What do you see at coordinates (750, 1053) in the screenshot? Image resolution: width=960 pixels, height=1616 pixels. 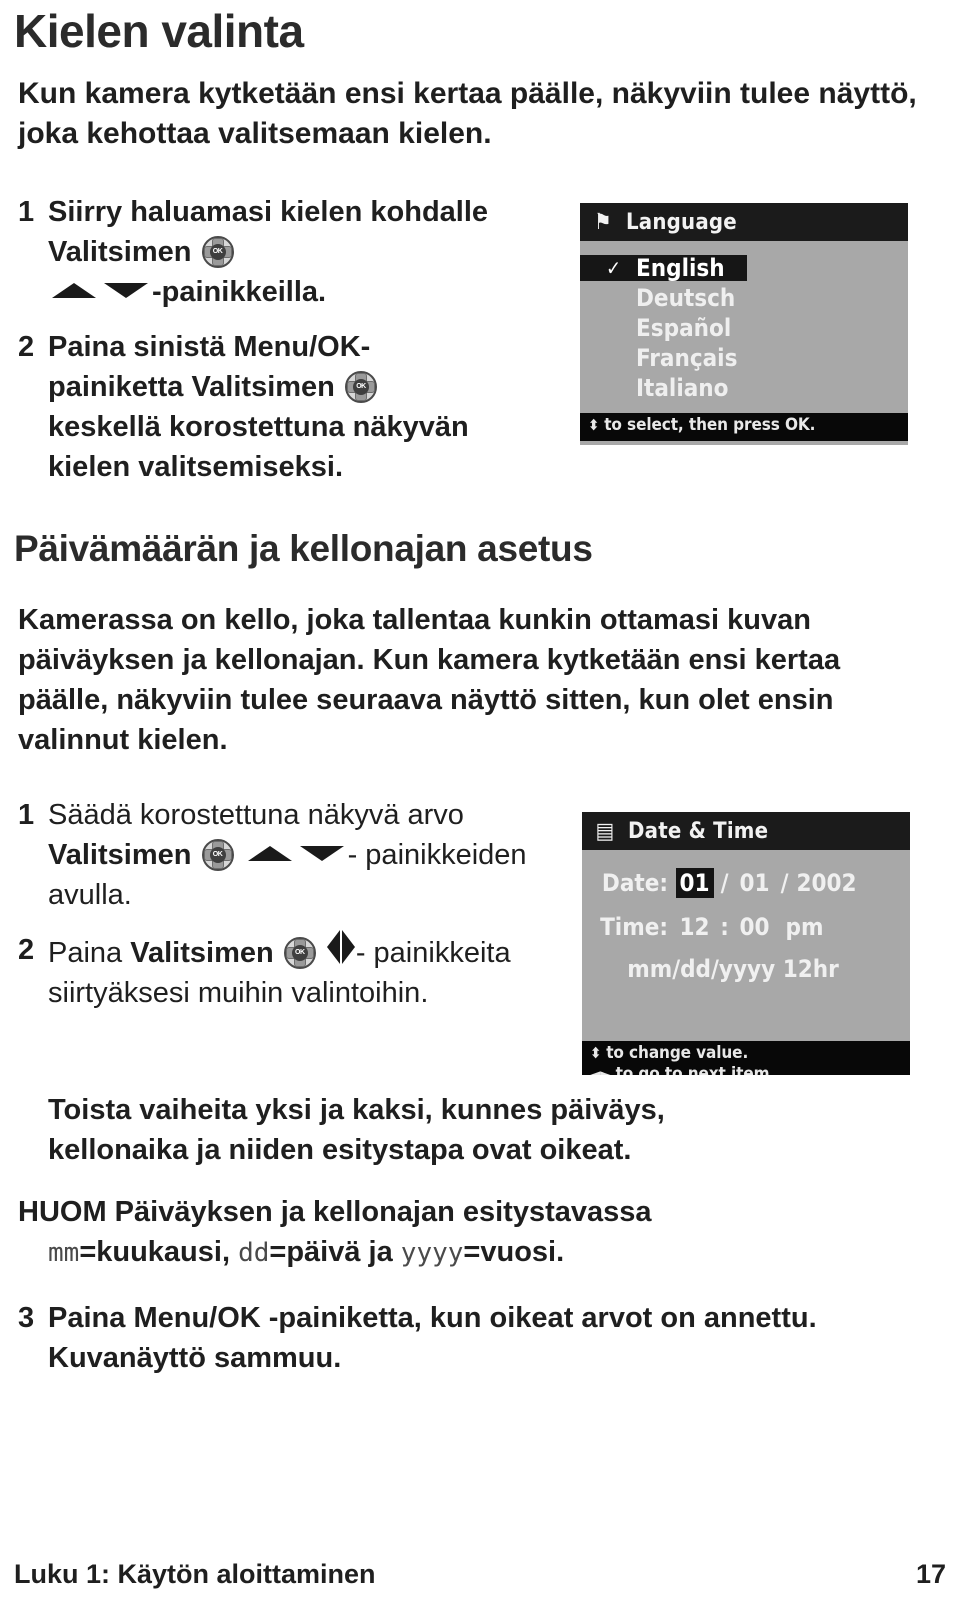 I see `datetime-hint-line-1: ⬍ to change value.` at bounding box center [750, 1053].